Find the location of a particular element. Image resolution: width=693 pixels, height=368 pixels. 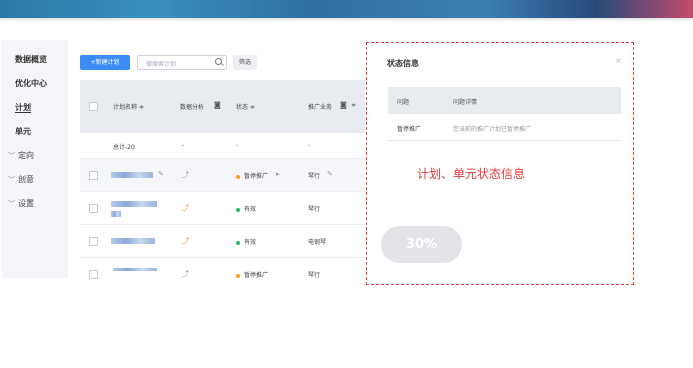

panel-title: 状态信息 is located at coordinates (403, 63).